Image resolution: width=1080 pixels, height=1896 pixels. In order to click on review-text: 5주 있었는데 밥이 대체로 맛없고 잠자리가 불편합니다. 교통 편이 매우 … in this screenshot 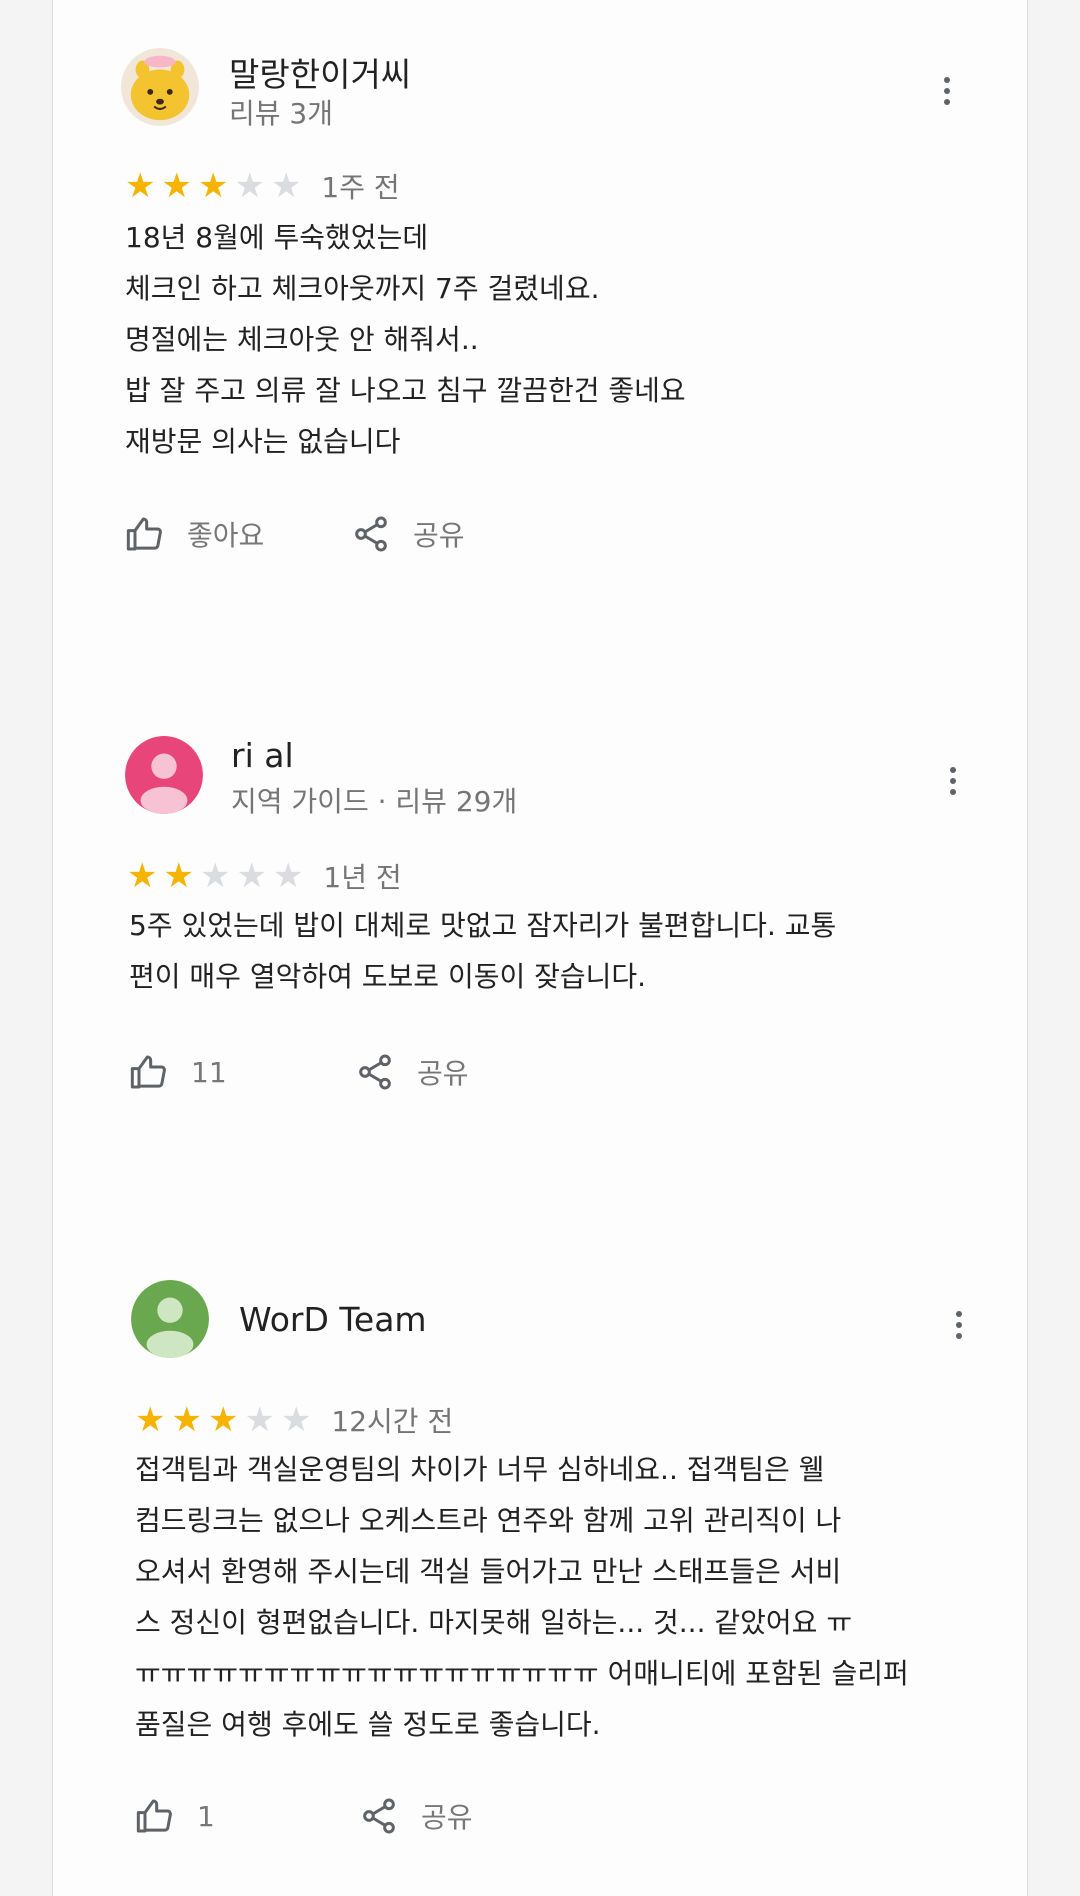, I will do `click(482, 951)`.